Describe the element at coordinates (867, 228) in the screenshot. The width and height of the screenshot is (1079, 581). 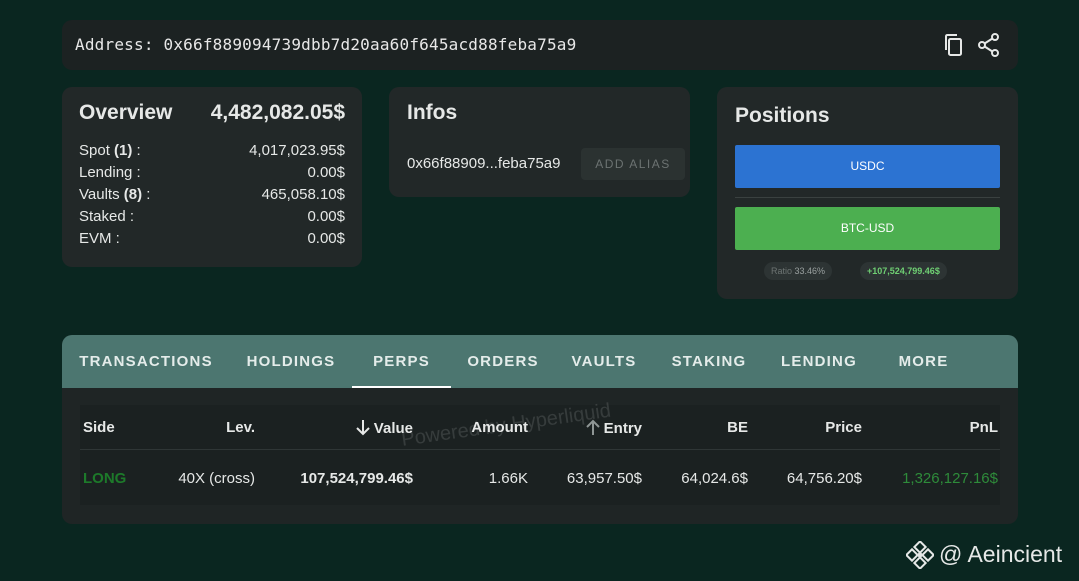
I see `position-bar-btc-usd: BTC-USD` at that location.